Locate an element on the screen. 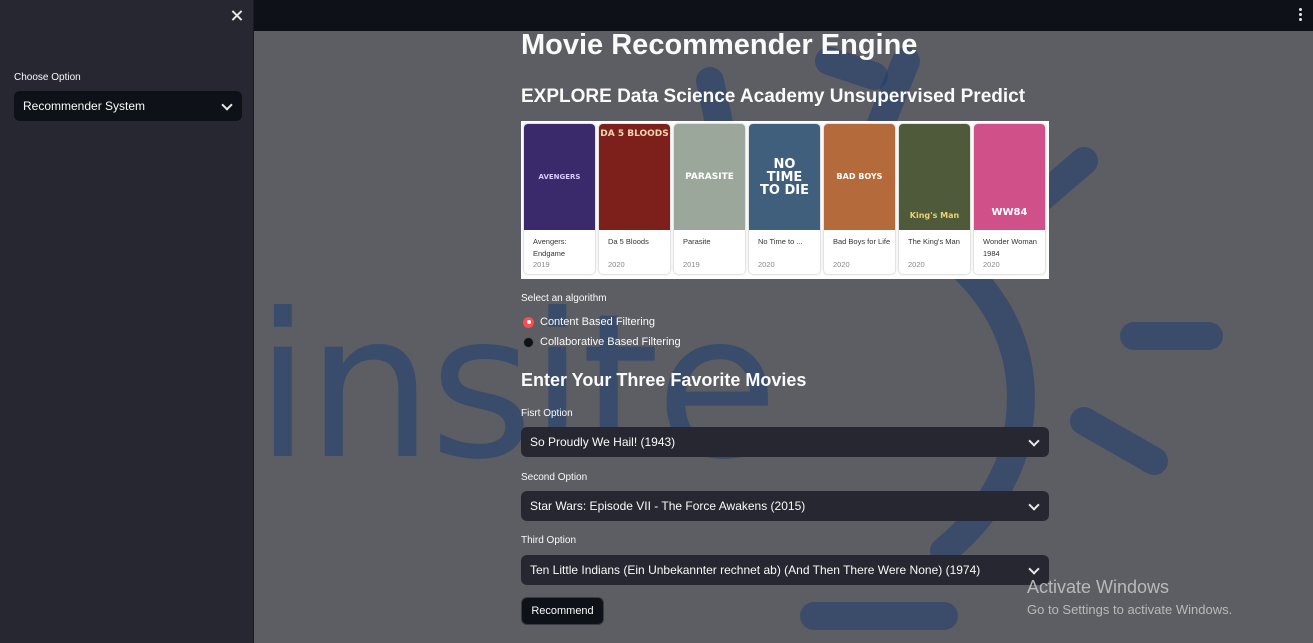 Image resolution: width=1313 pixels, height=643 pixels. movie-card-title: Parasite is located at coordinates (697, 241).